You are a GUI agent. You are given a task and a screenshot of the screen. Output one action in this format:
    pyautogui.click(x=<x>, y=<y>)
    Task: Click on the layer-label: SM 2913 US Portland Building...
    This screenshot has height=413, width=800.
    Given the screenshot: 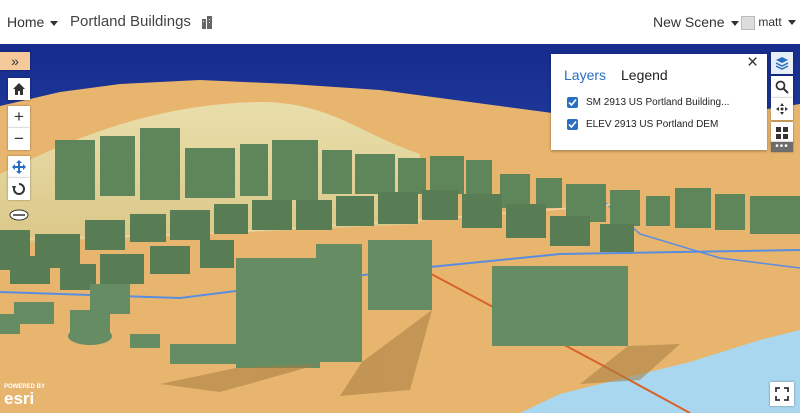 What is the action you would take?
    pyautogui.click(x=658, y=102)
    